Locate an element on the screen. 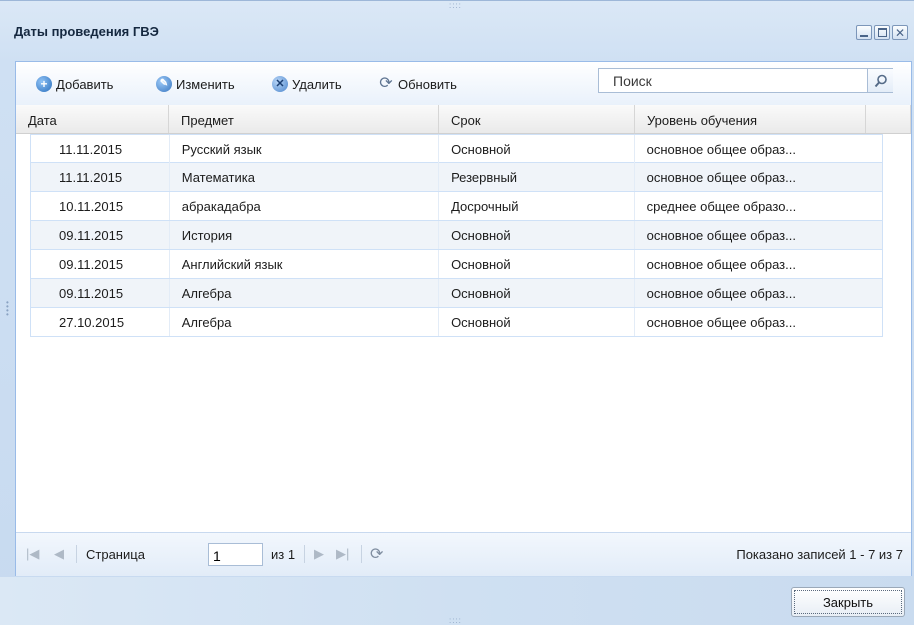 The image size is (914, 625). title-bar: :::: Даты проведения ГВЭ ✕ is located at coordinates (457, 23).